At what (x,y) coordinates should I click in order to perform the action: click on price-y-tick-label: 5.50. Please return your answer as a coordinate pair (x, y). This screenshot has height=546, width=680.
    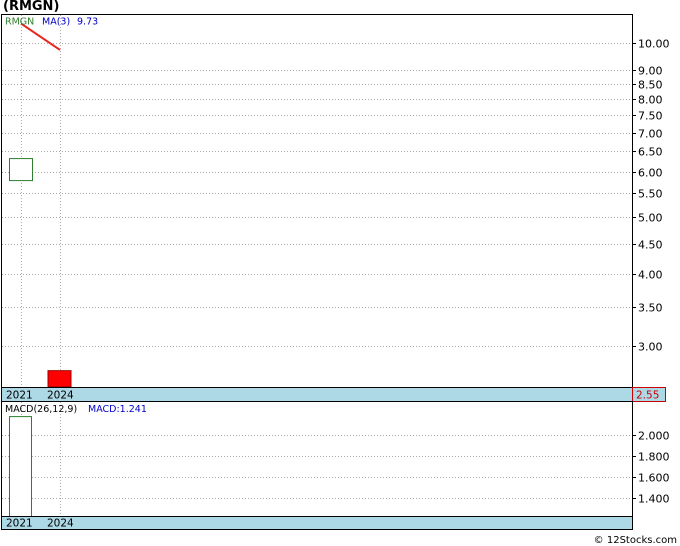
    Looking at the image, I should click on (650, 194).